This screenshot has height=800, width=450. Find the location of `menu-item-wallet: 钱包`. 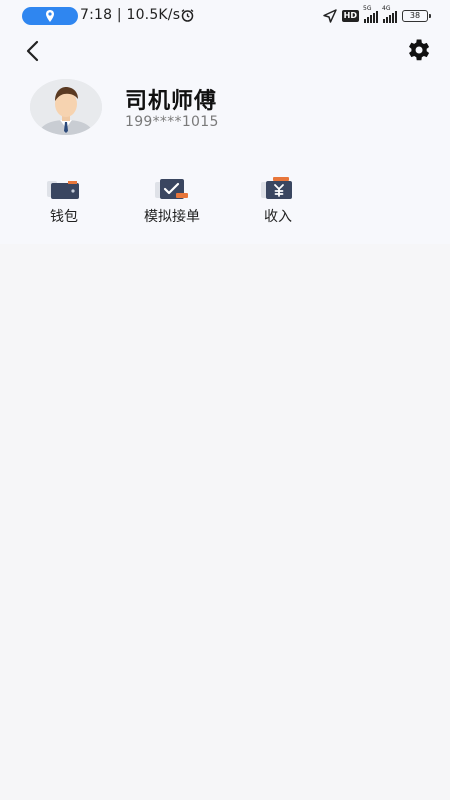

menu-item-wallet: 钱包 is located at coordinates (64, 200).